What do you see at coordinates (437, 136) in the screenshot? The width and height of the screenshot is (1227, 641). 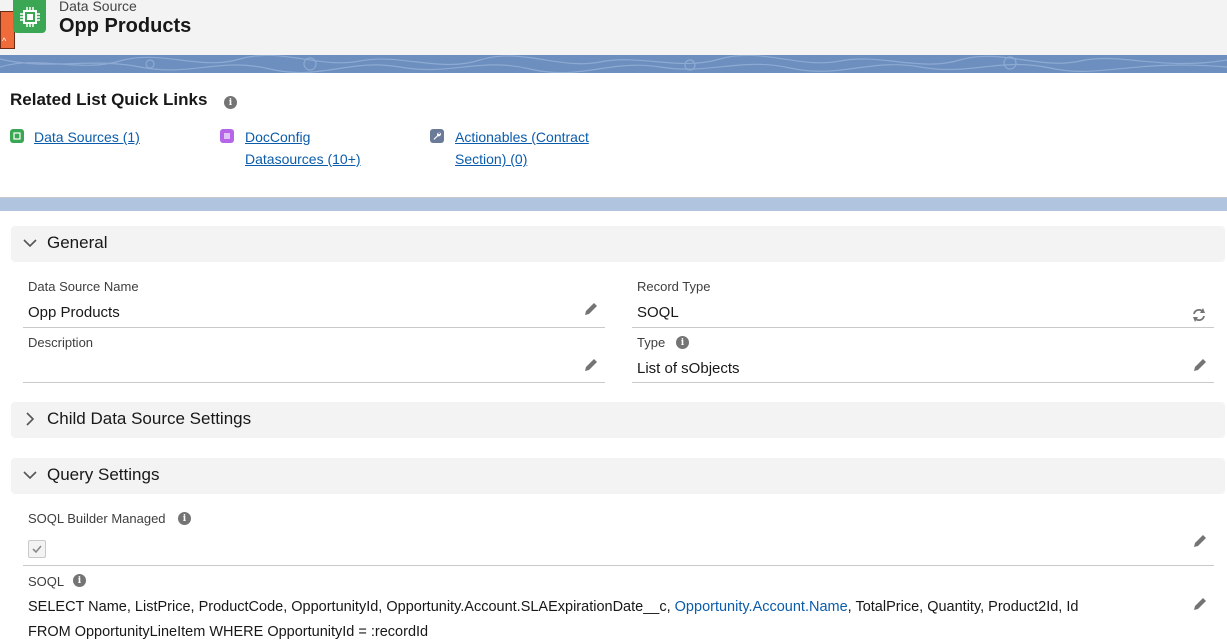 I see `wrench-icon` at bounding box center [437, 136].